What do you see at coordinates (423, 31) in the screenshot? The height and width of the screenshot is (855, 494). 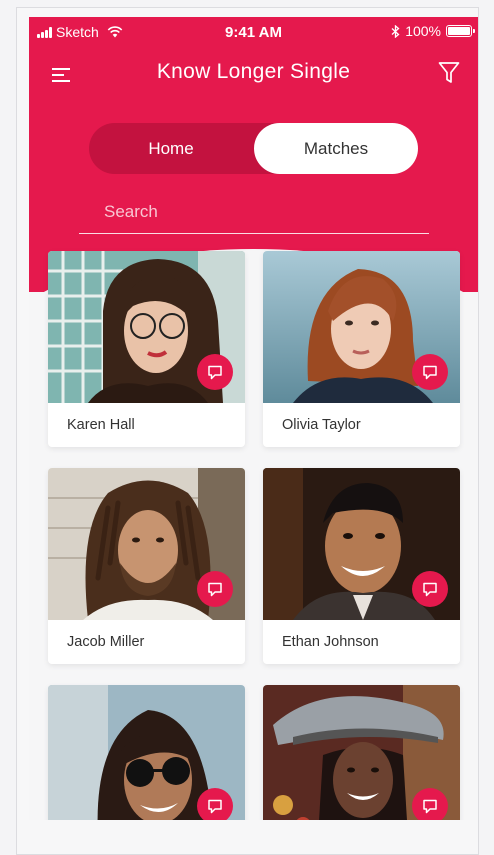 I see `battery-label: 100%` at bounding box center [423, 31].